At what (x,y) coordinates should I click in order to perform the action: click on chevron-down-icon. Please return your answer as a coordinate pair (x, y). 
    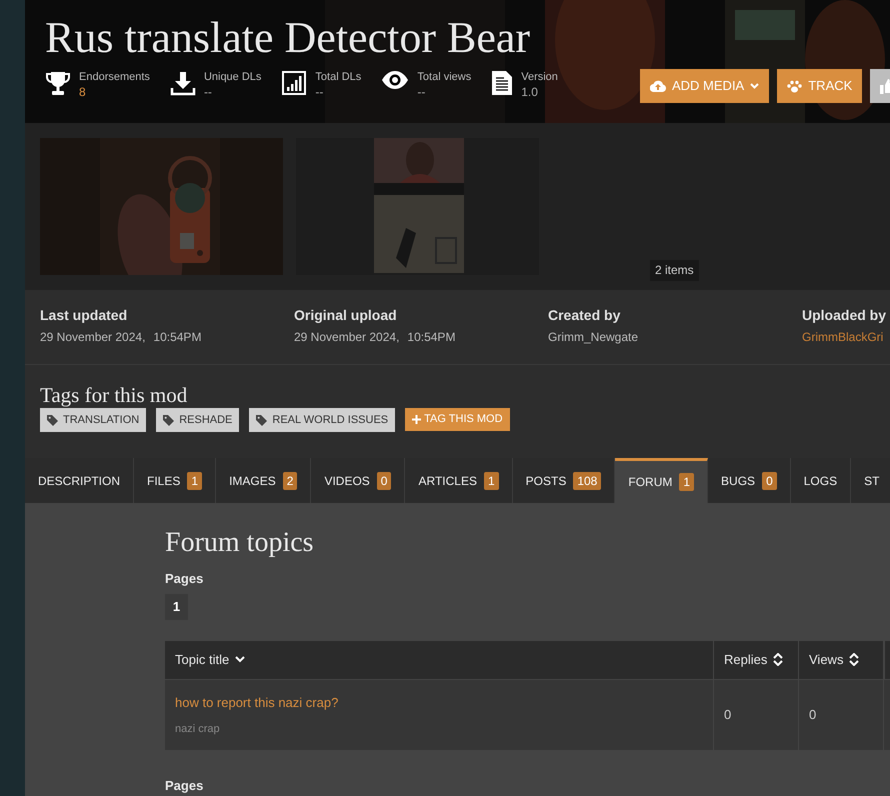
    Looking at the image, I should click on (240, 659).